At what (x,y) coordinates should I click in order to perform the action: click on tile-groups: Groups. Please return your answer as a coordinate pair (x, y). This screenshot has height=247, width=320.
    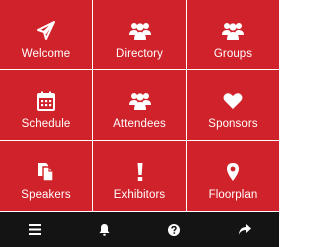
    Looking at the image, I should click on (233, 34).